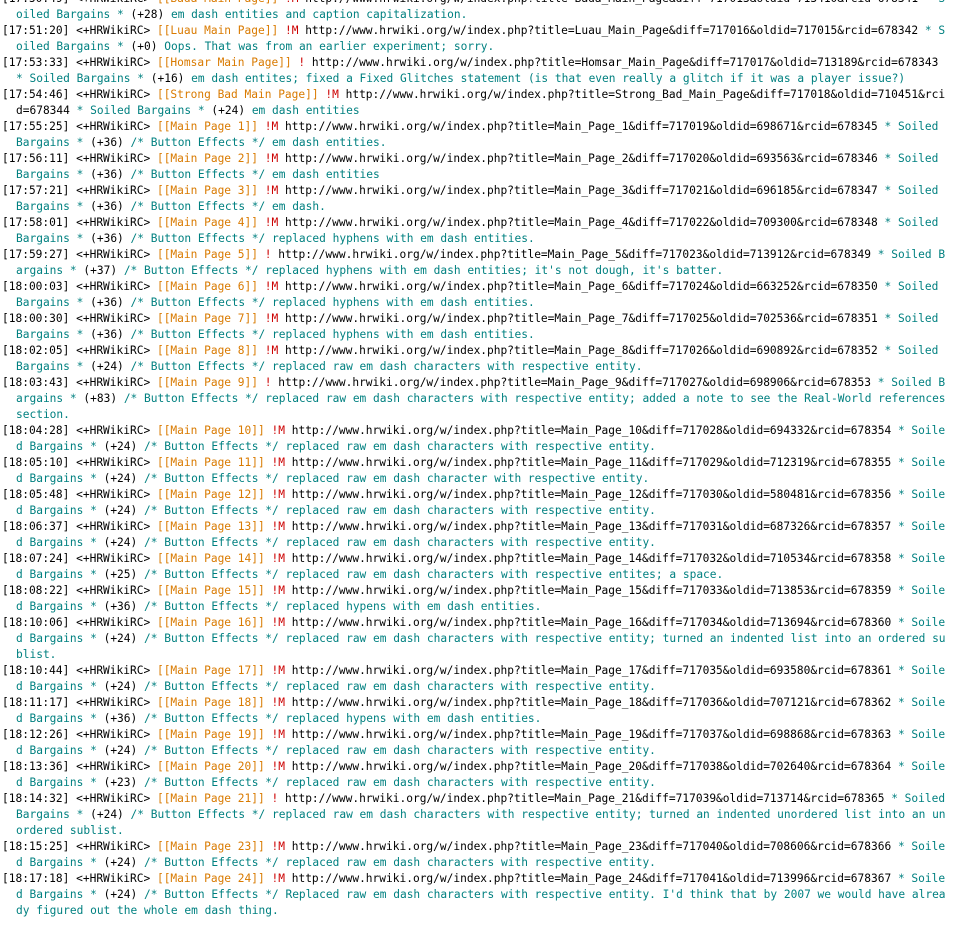  Describe the element at coordinates (207, 382) in the screenshot. I see `page-link: [[Main Page 9]]` at that location.